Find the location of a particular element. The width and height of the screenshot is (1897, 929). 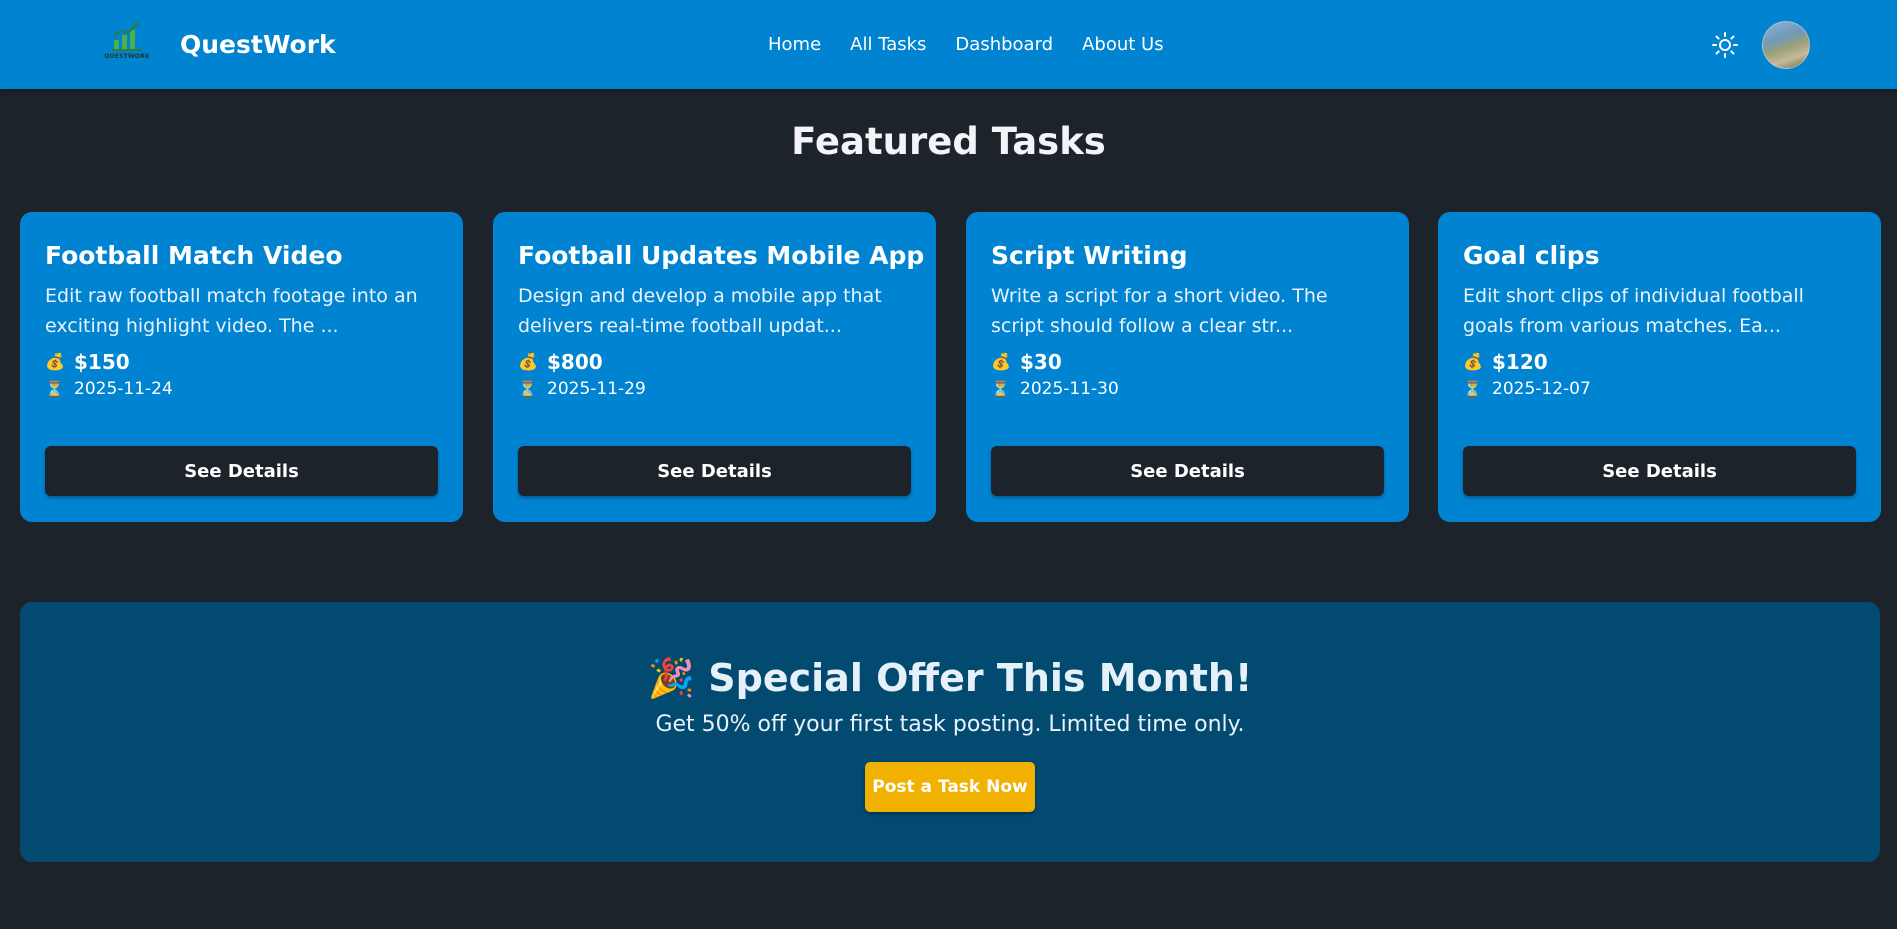

deadline-value: 2025-11-30 is located at coordinates (1069, 389).